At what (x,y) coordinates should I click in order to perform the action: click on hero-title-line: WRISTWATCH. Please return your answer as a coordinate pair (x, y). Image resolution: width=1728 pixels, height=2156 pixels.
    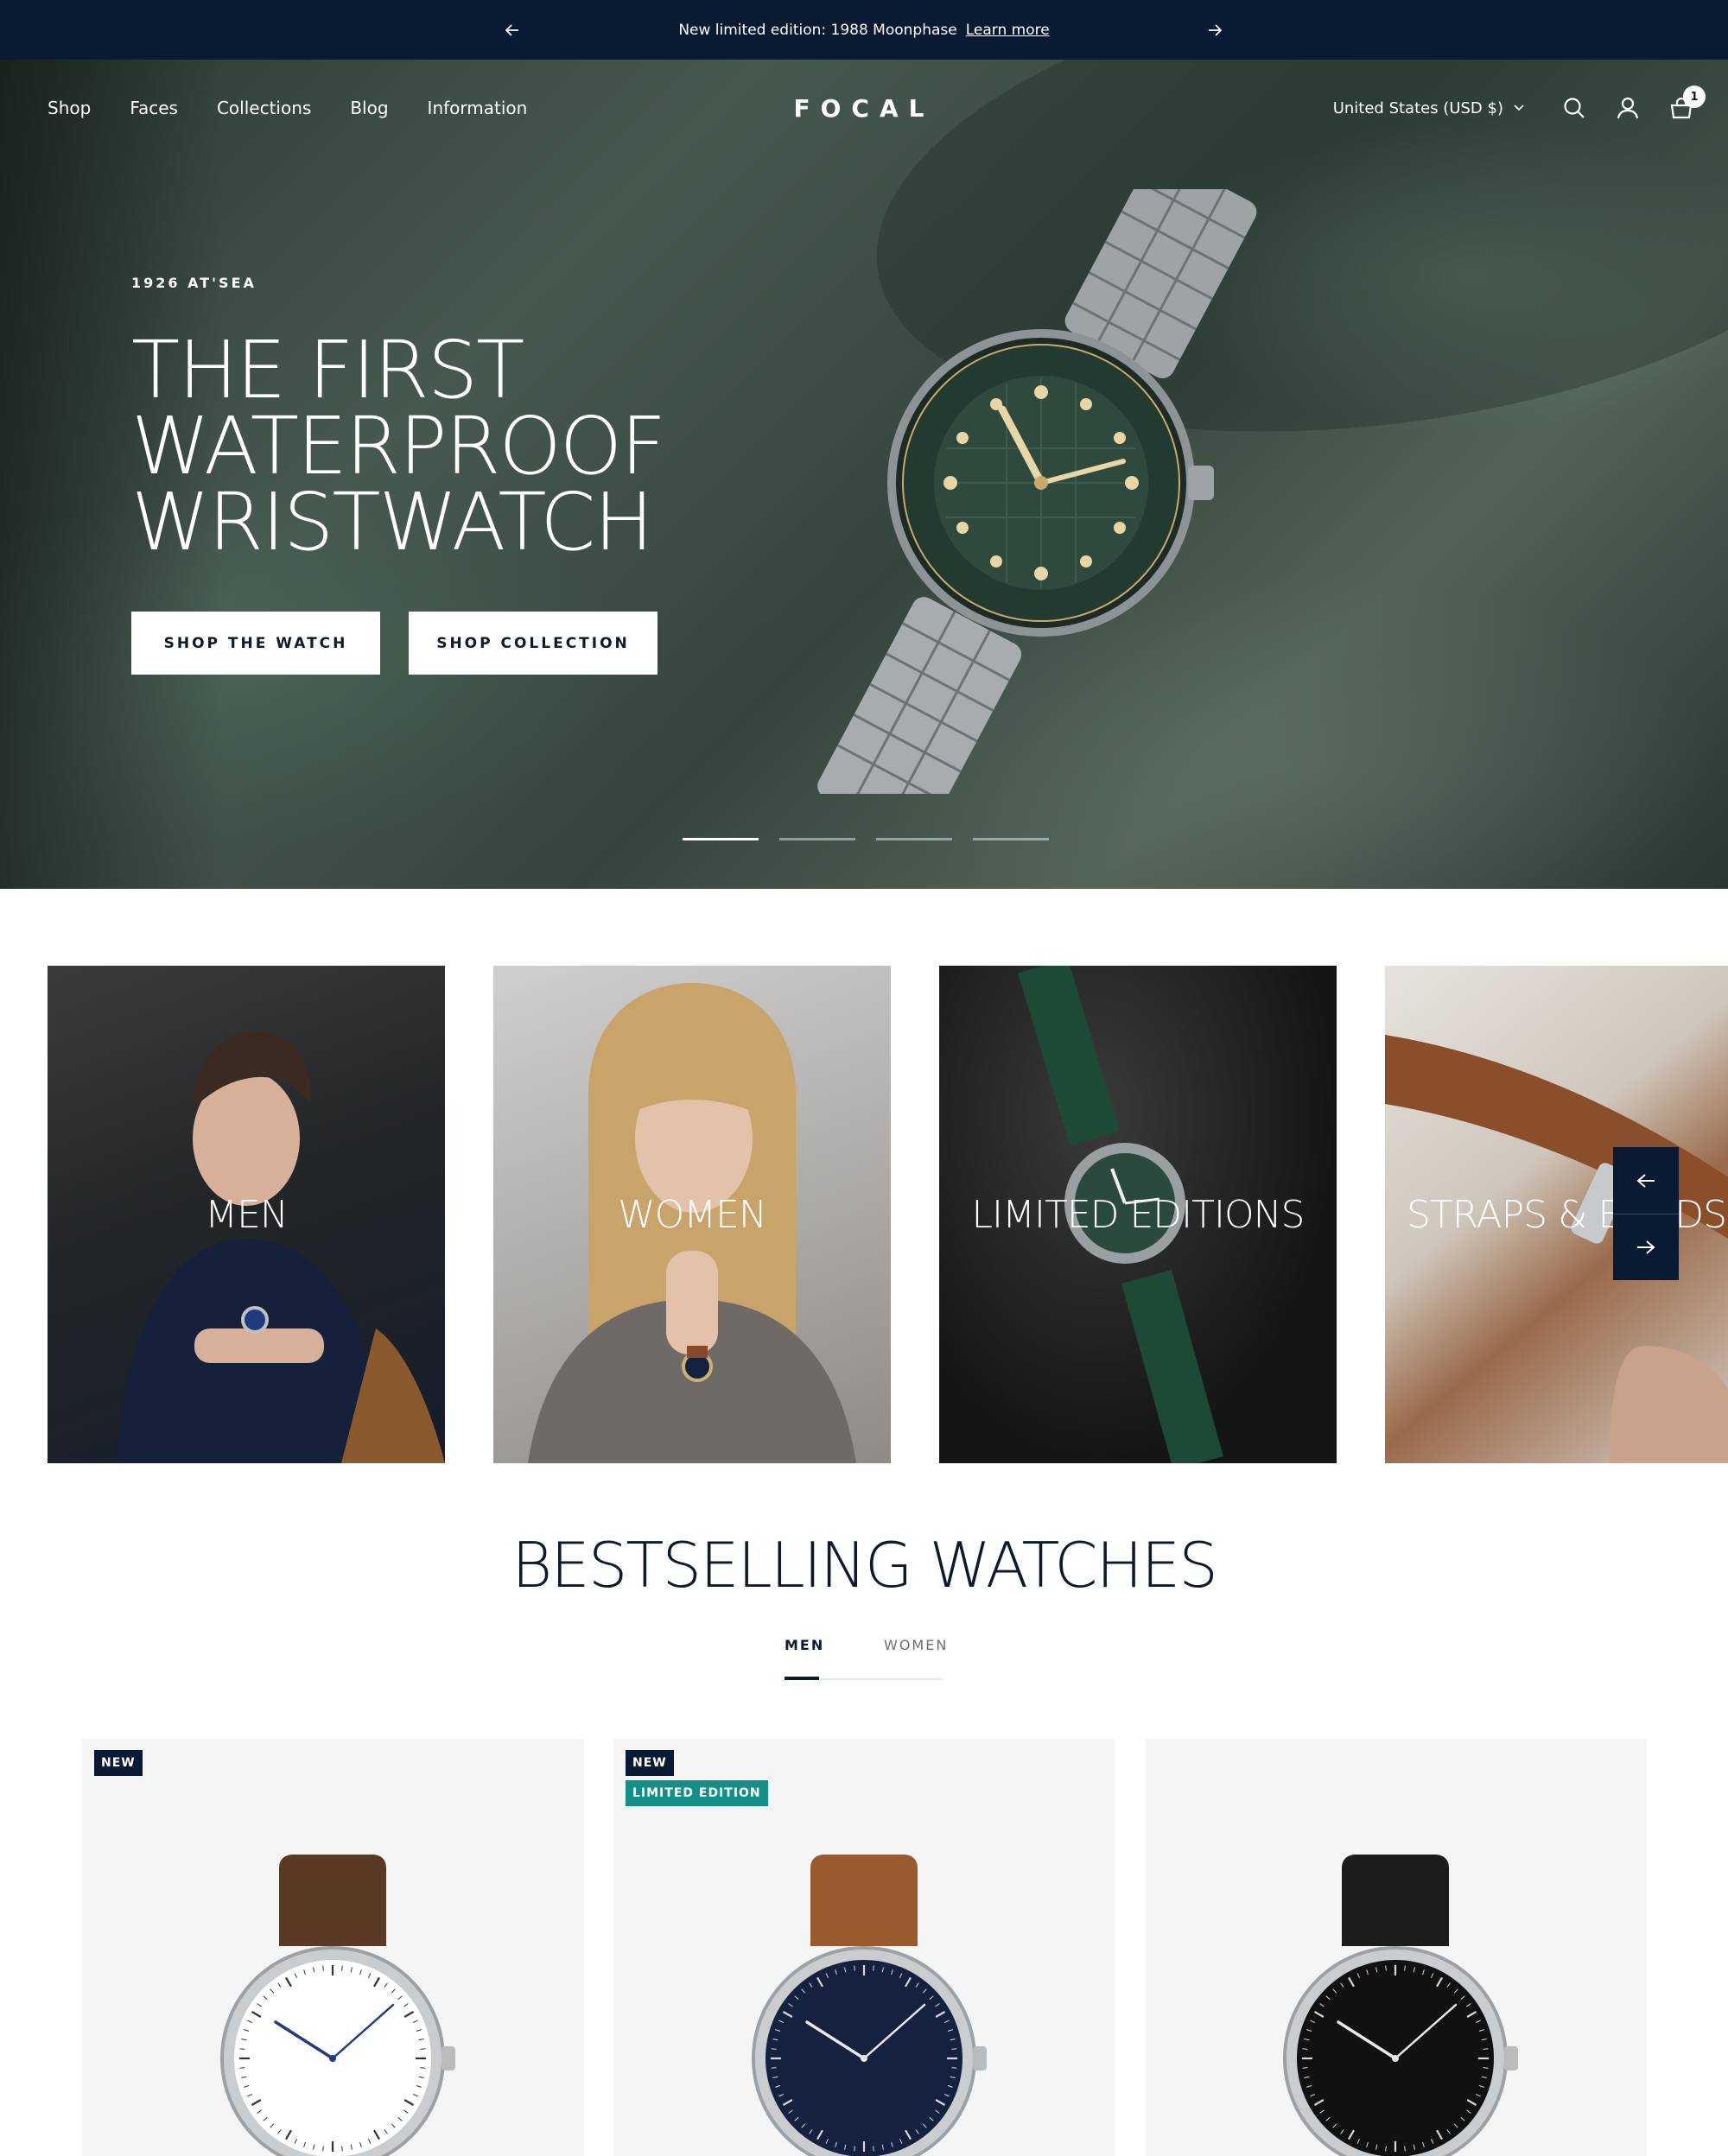
    Looking at the image, I should click on (393, 522).